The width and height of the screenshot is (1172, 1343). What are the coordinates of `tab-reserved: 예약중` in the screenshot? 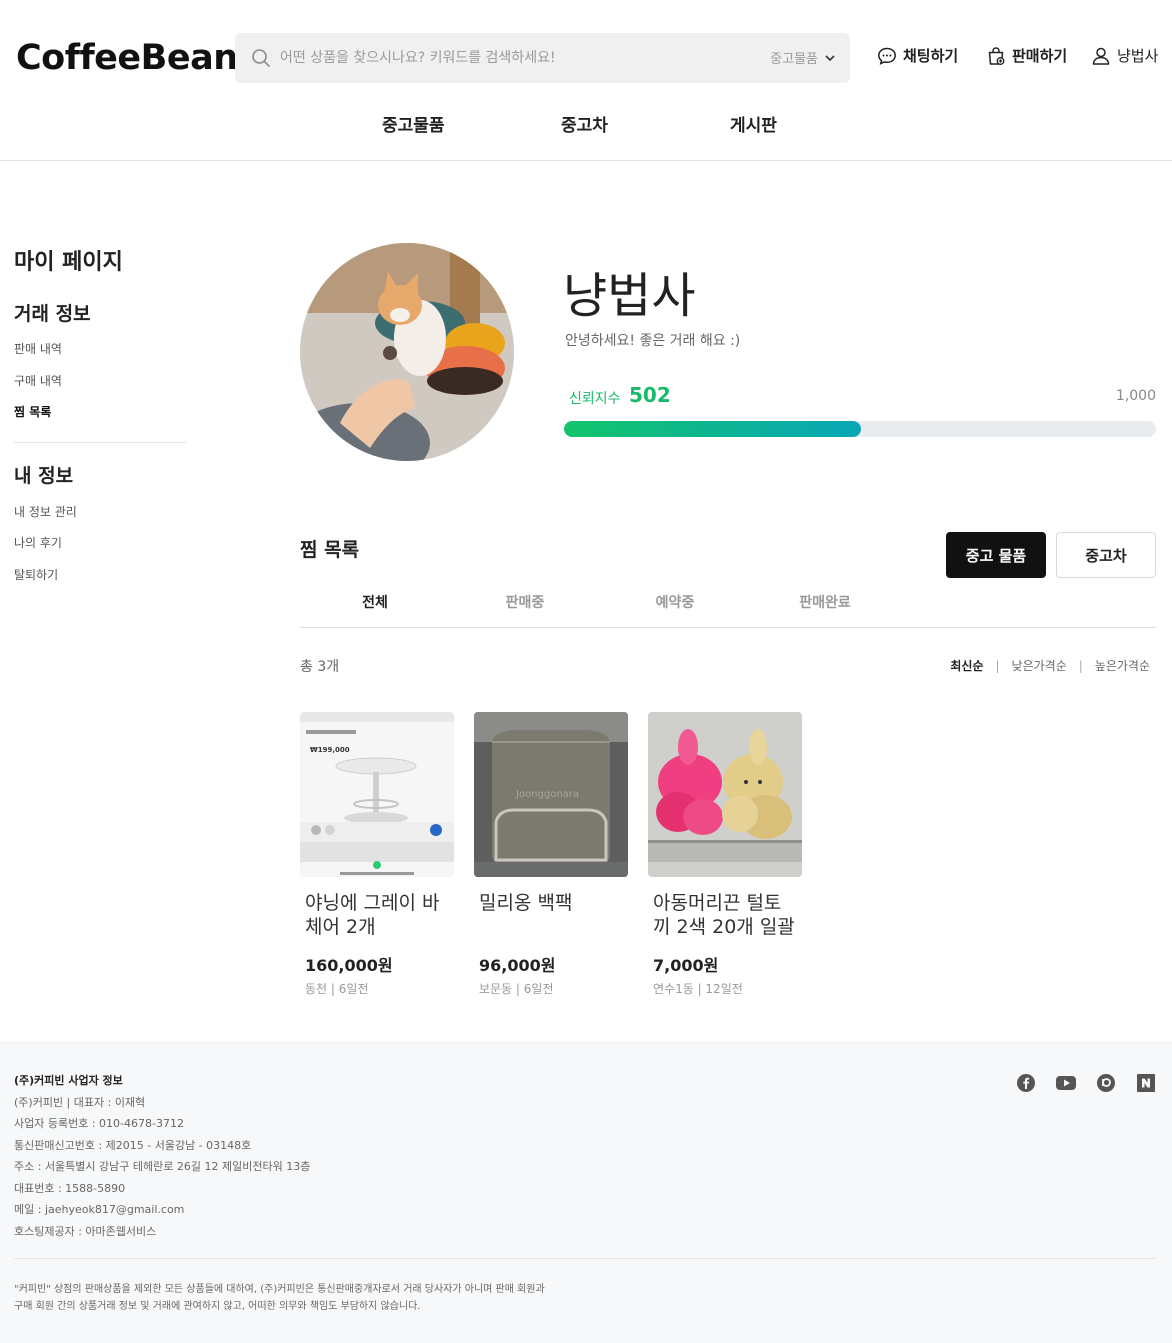 It's located at (675, 602).